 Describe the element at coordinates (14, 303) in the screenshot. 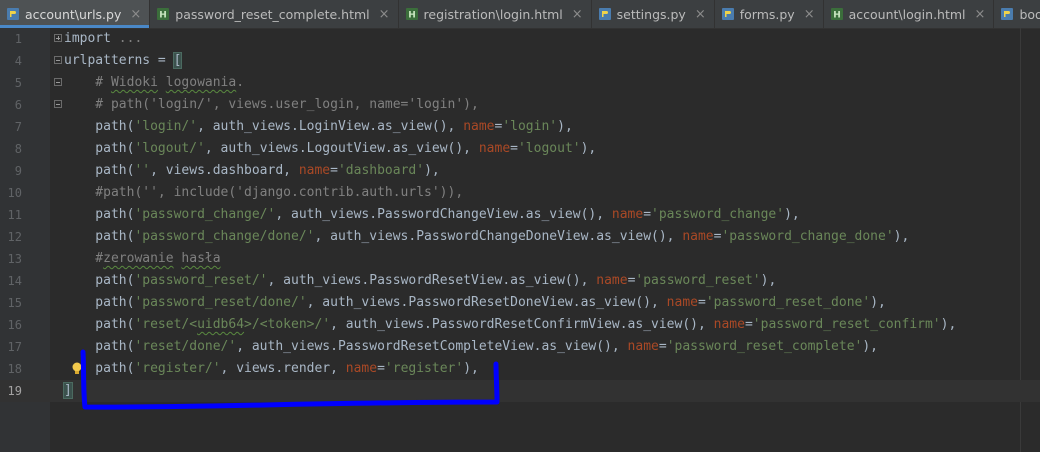

I see `line-number: 15` at that location.